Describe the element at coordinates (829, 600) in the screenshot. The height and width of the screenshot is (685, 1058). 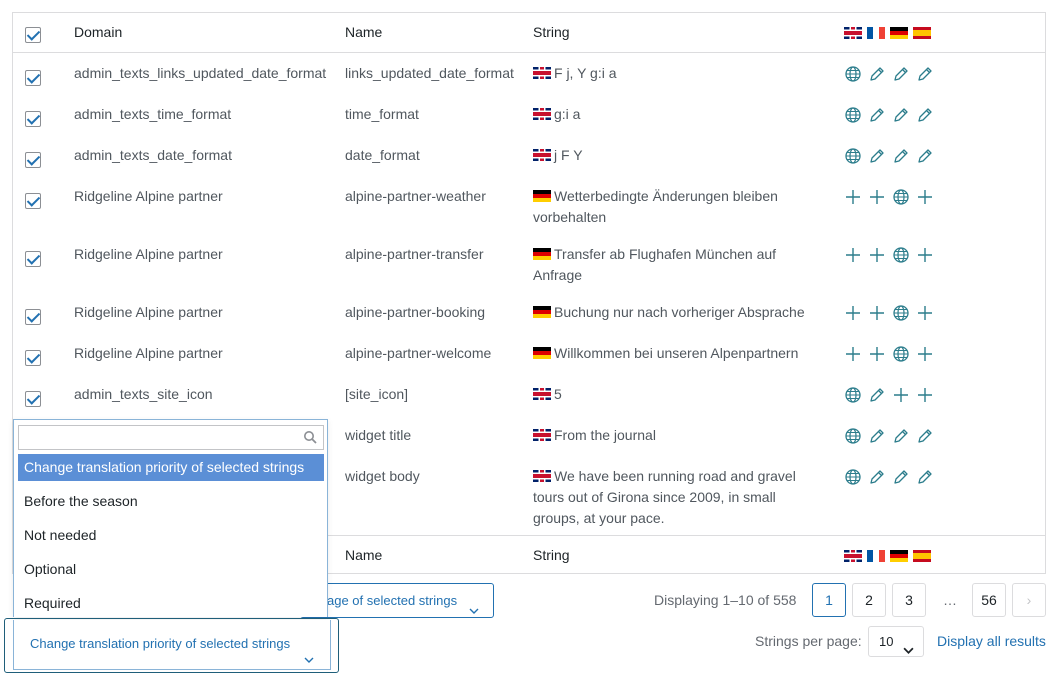
I see `page-1-button: 1` at that location.